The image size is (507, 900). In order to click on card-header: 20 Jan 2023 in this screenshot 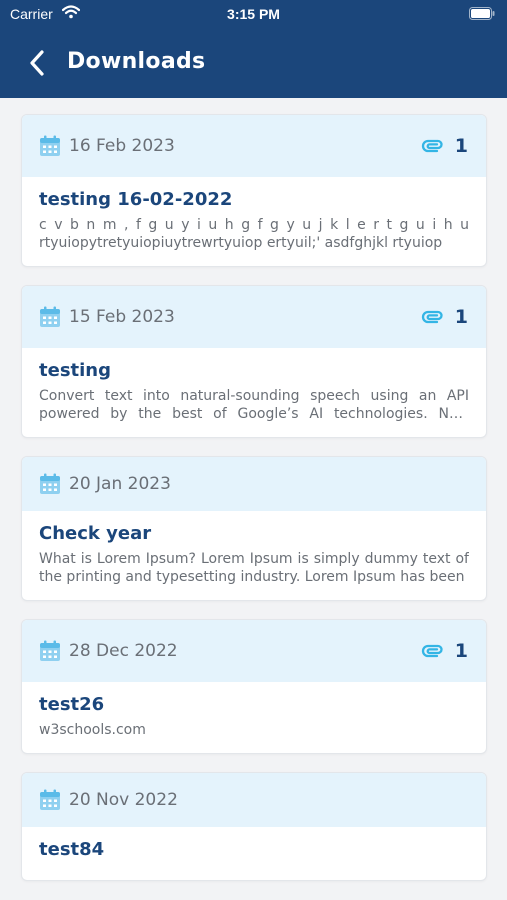, I will do `click(254, 484)`.